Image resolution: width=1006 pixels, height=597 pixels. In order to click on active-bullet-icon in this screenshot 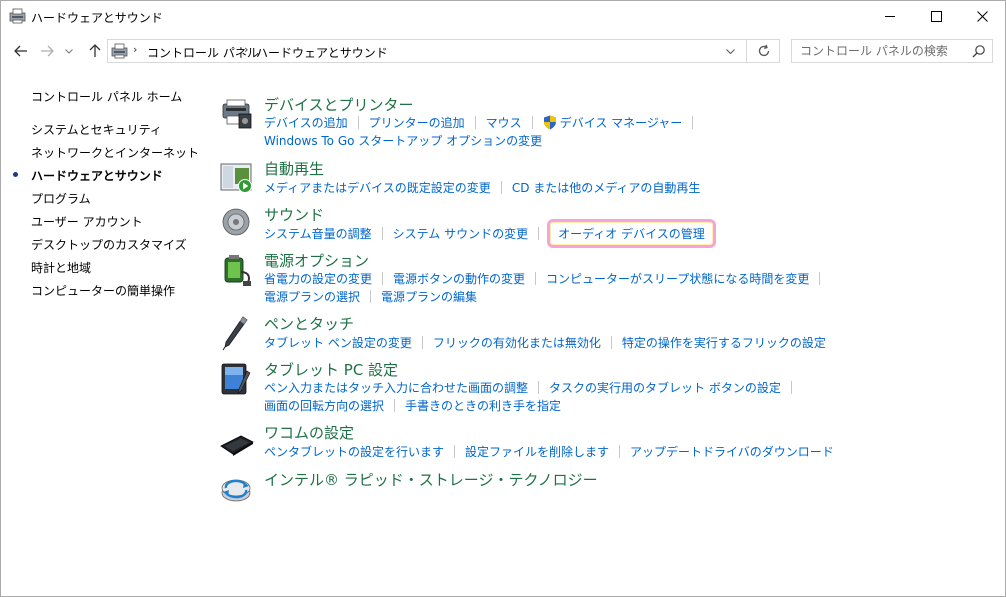, I will do `click(15, 174)`.